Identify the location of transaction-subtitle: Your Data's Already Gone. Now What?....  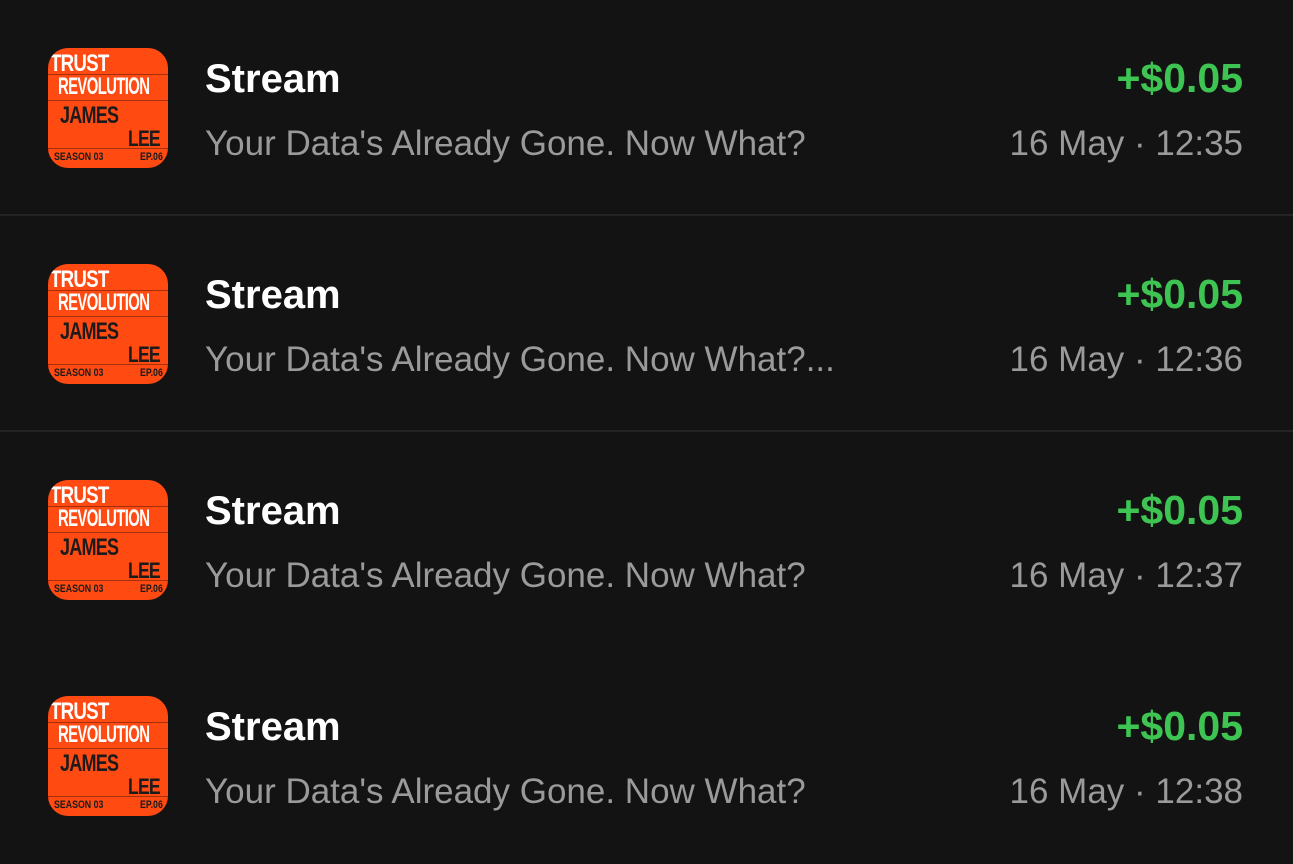
(520, 359).